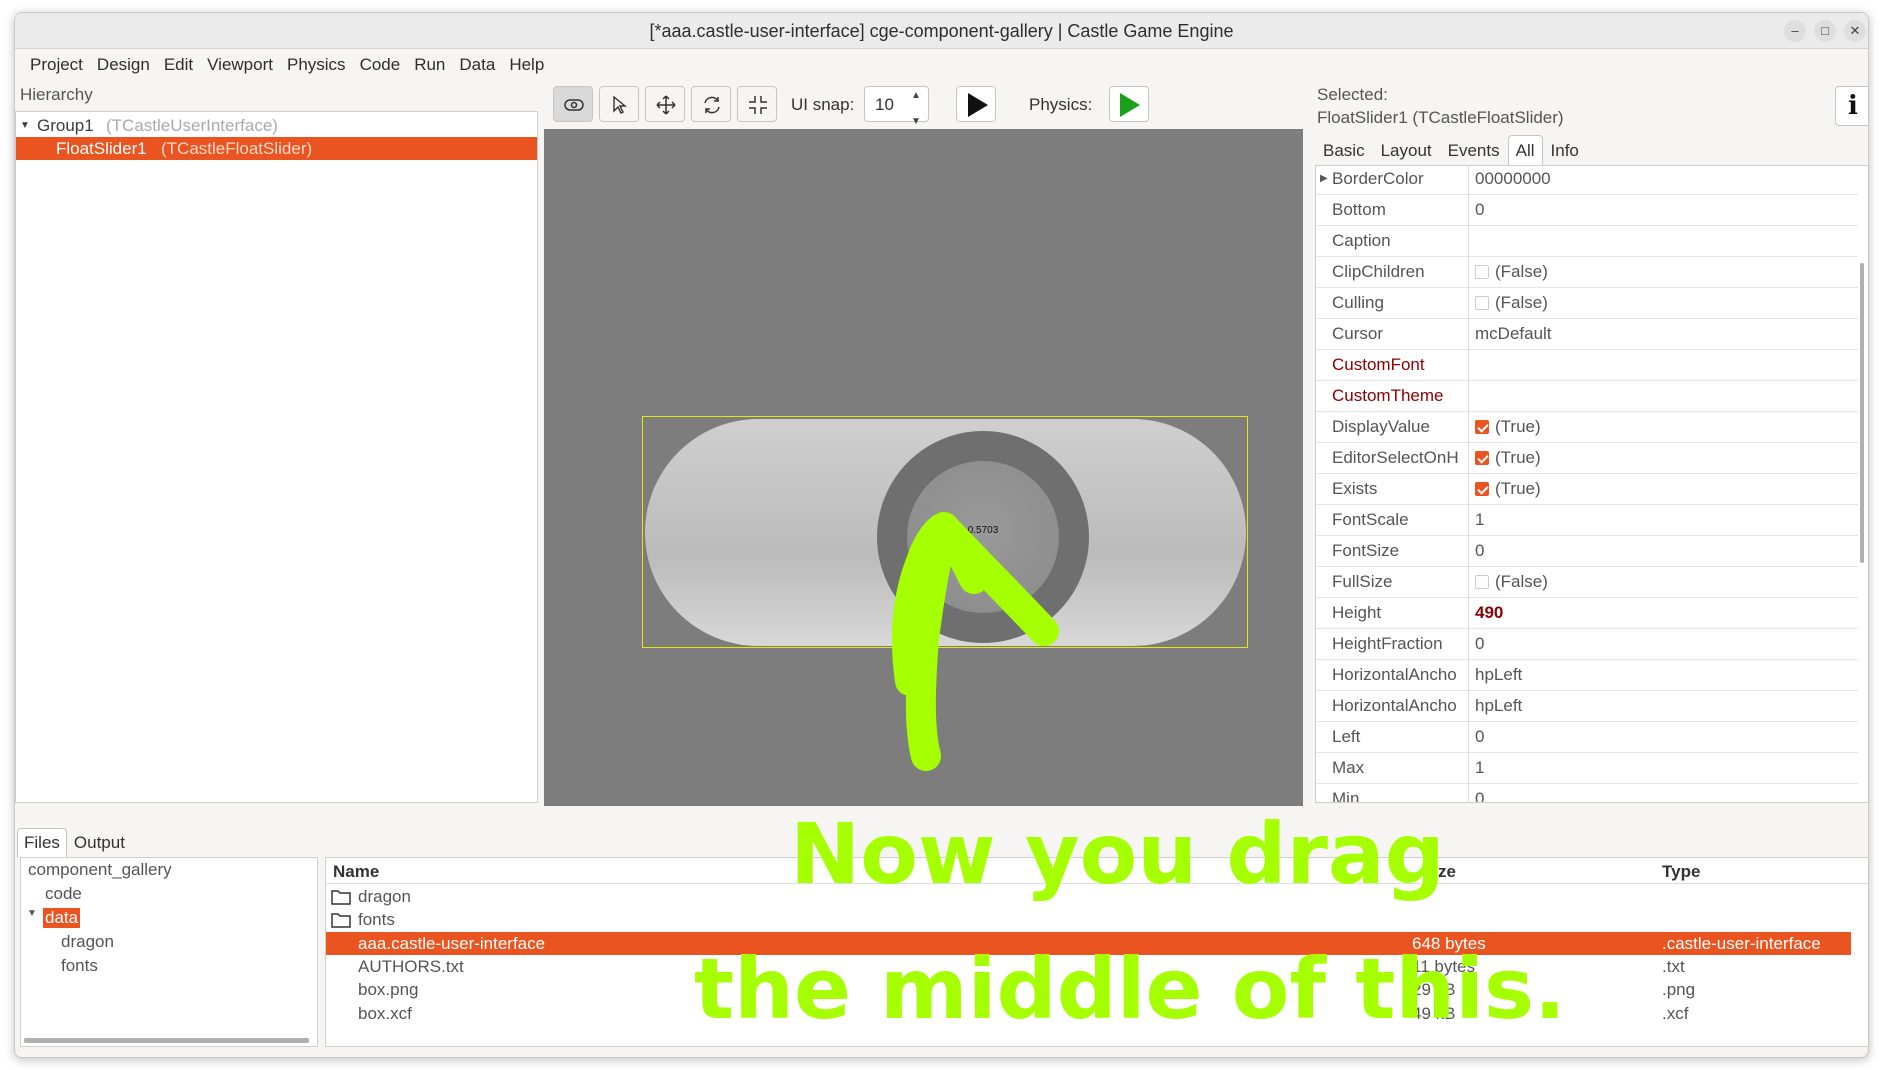 The image size is (1882, 1070). What do you see at coordinates (240, 65) in the screenshot?
I see `menu-viewport: Viewport` at bounding box center [240, 65].